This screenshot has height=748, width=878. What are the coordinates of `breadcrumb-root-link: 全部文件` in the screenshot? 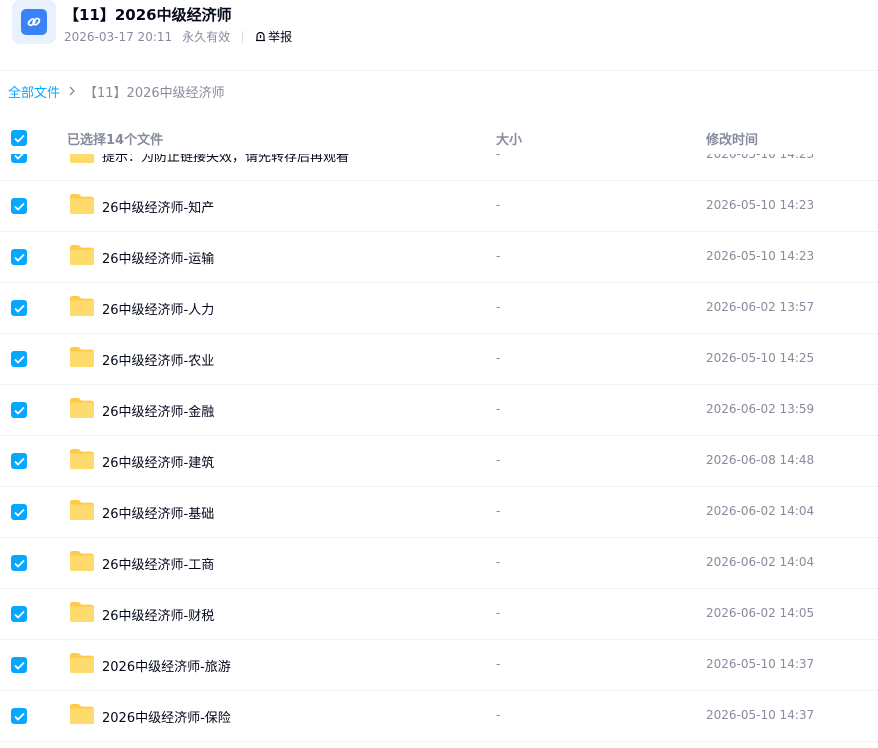 It's located at (34, 91).